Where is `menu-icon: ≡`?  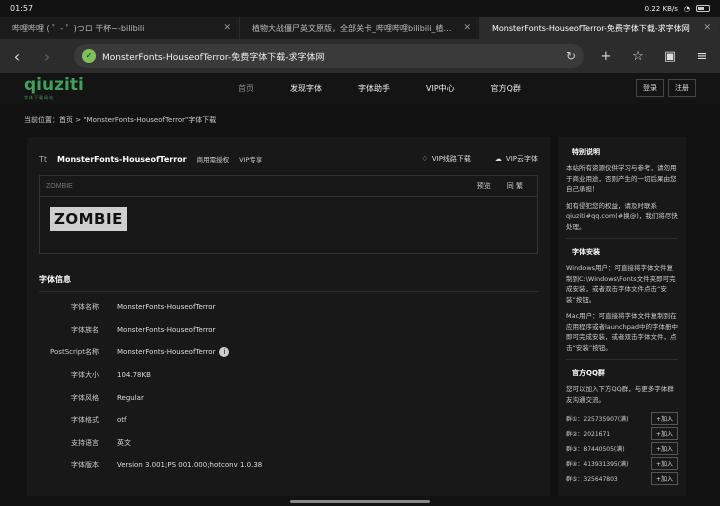
menu-icon: ≡ is located at coordinates (702, 56).